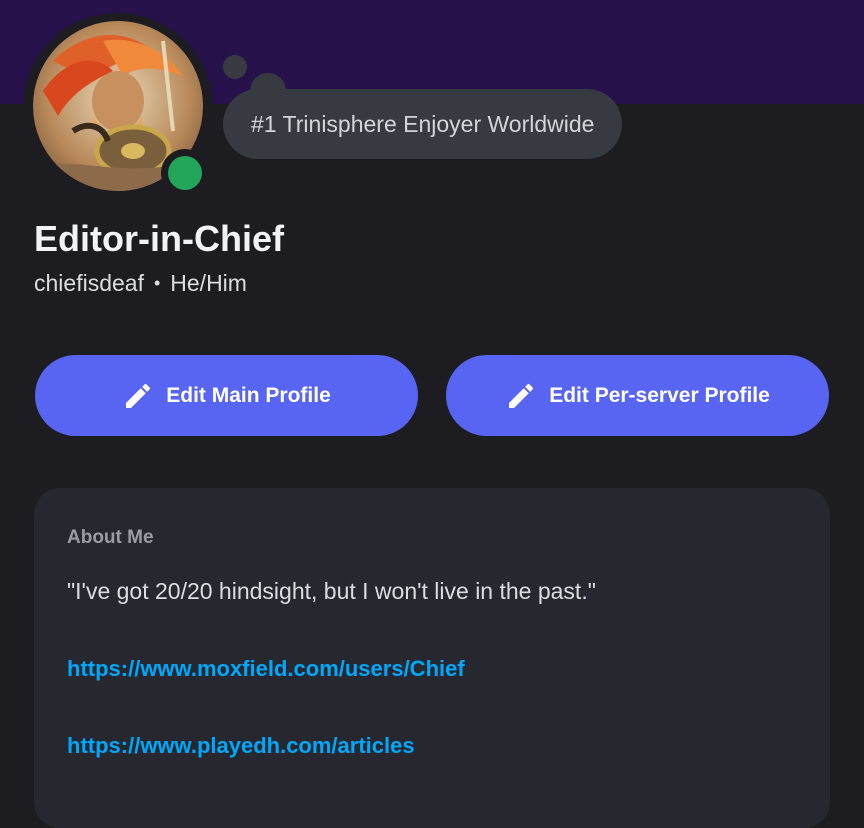 This screenshot has width=864, height=828. What do you see at coordinates (241, 746) in the screenshot?
I see `playedh-link: https://www.playedh.com/articles` at bounding box center [241, 746].